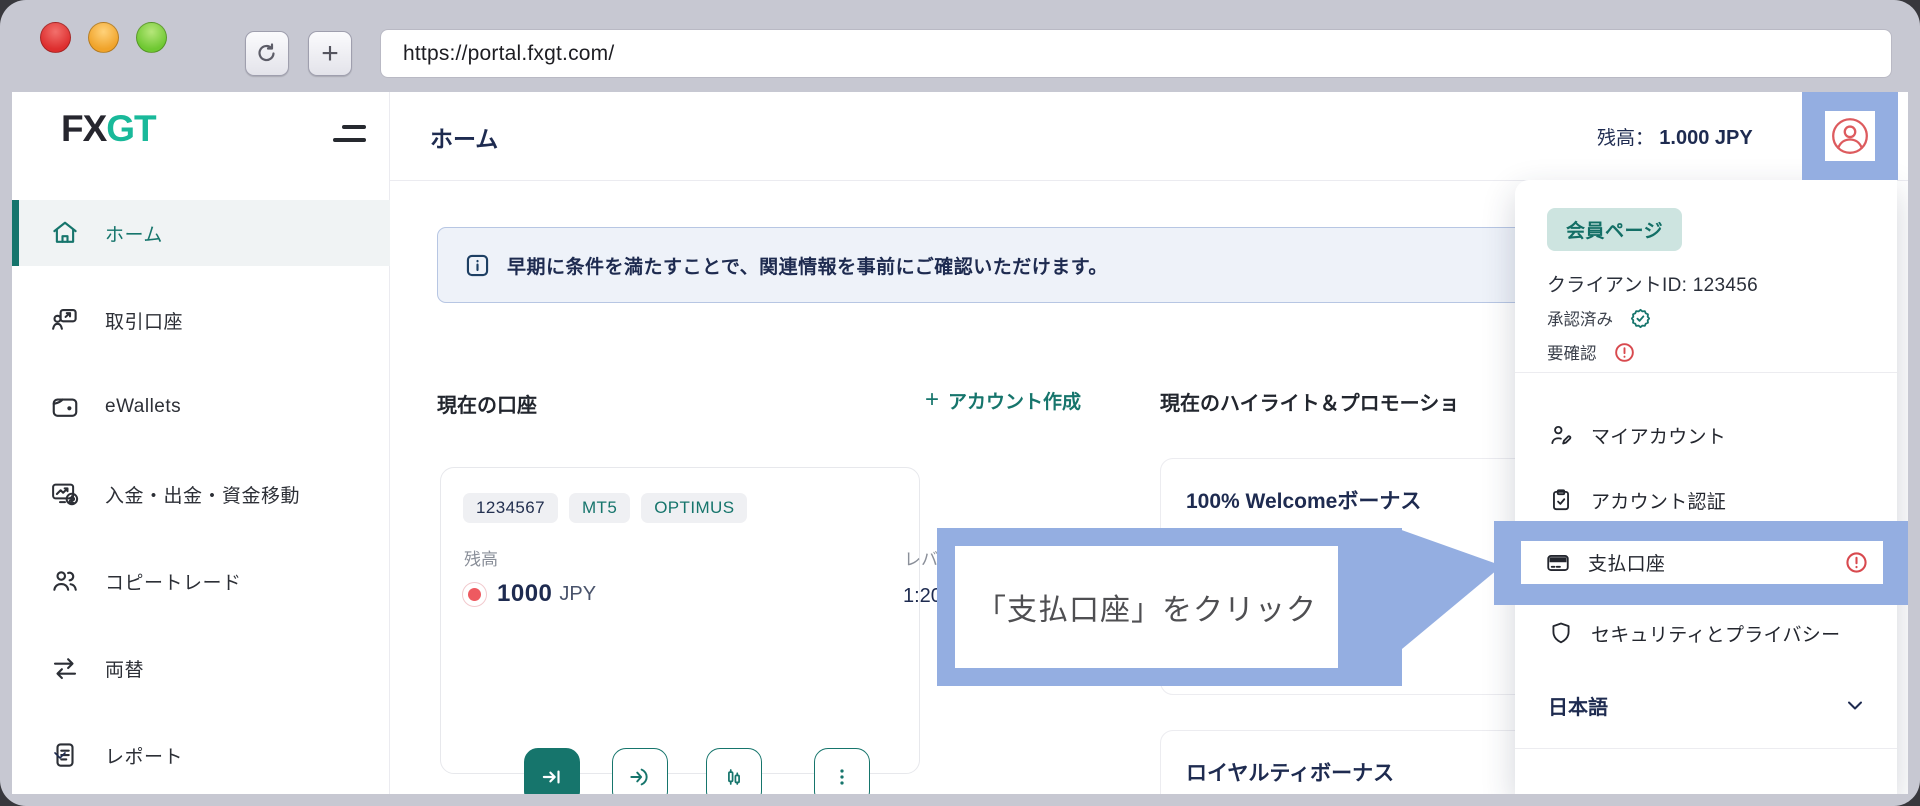 The width and height of the screenshot is (1920, 806). I want to click on card-balance-row: 1000 JPY, so click(529, 594).